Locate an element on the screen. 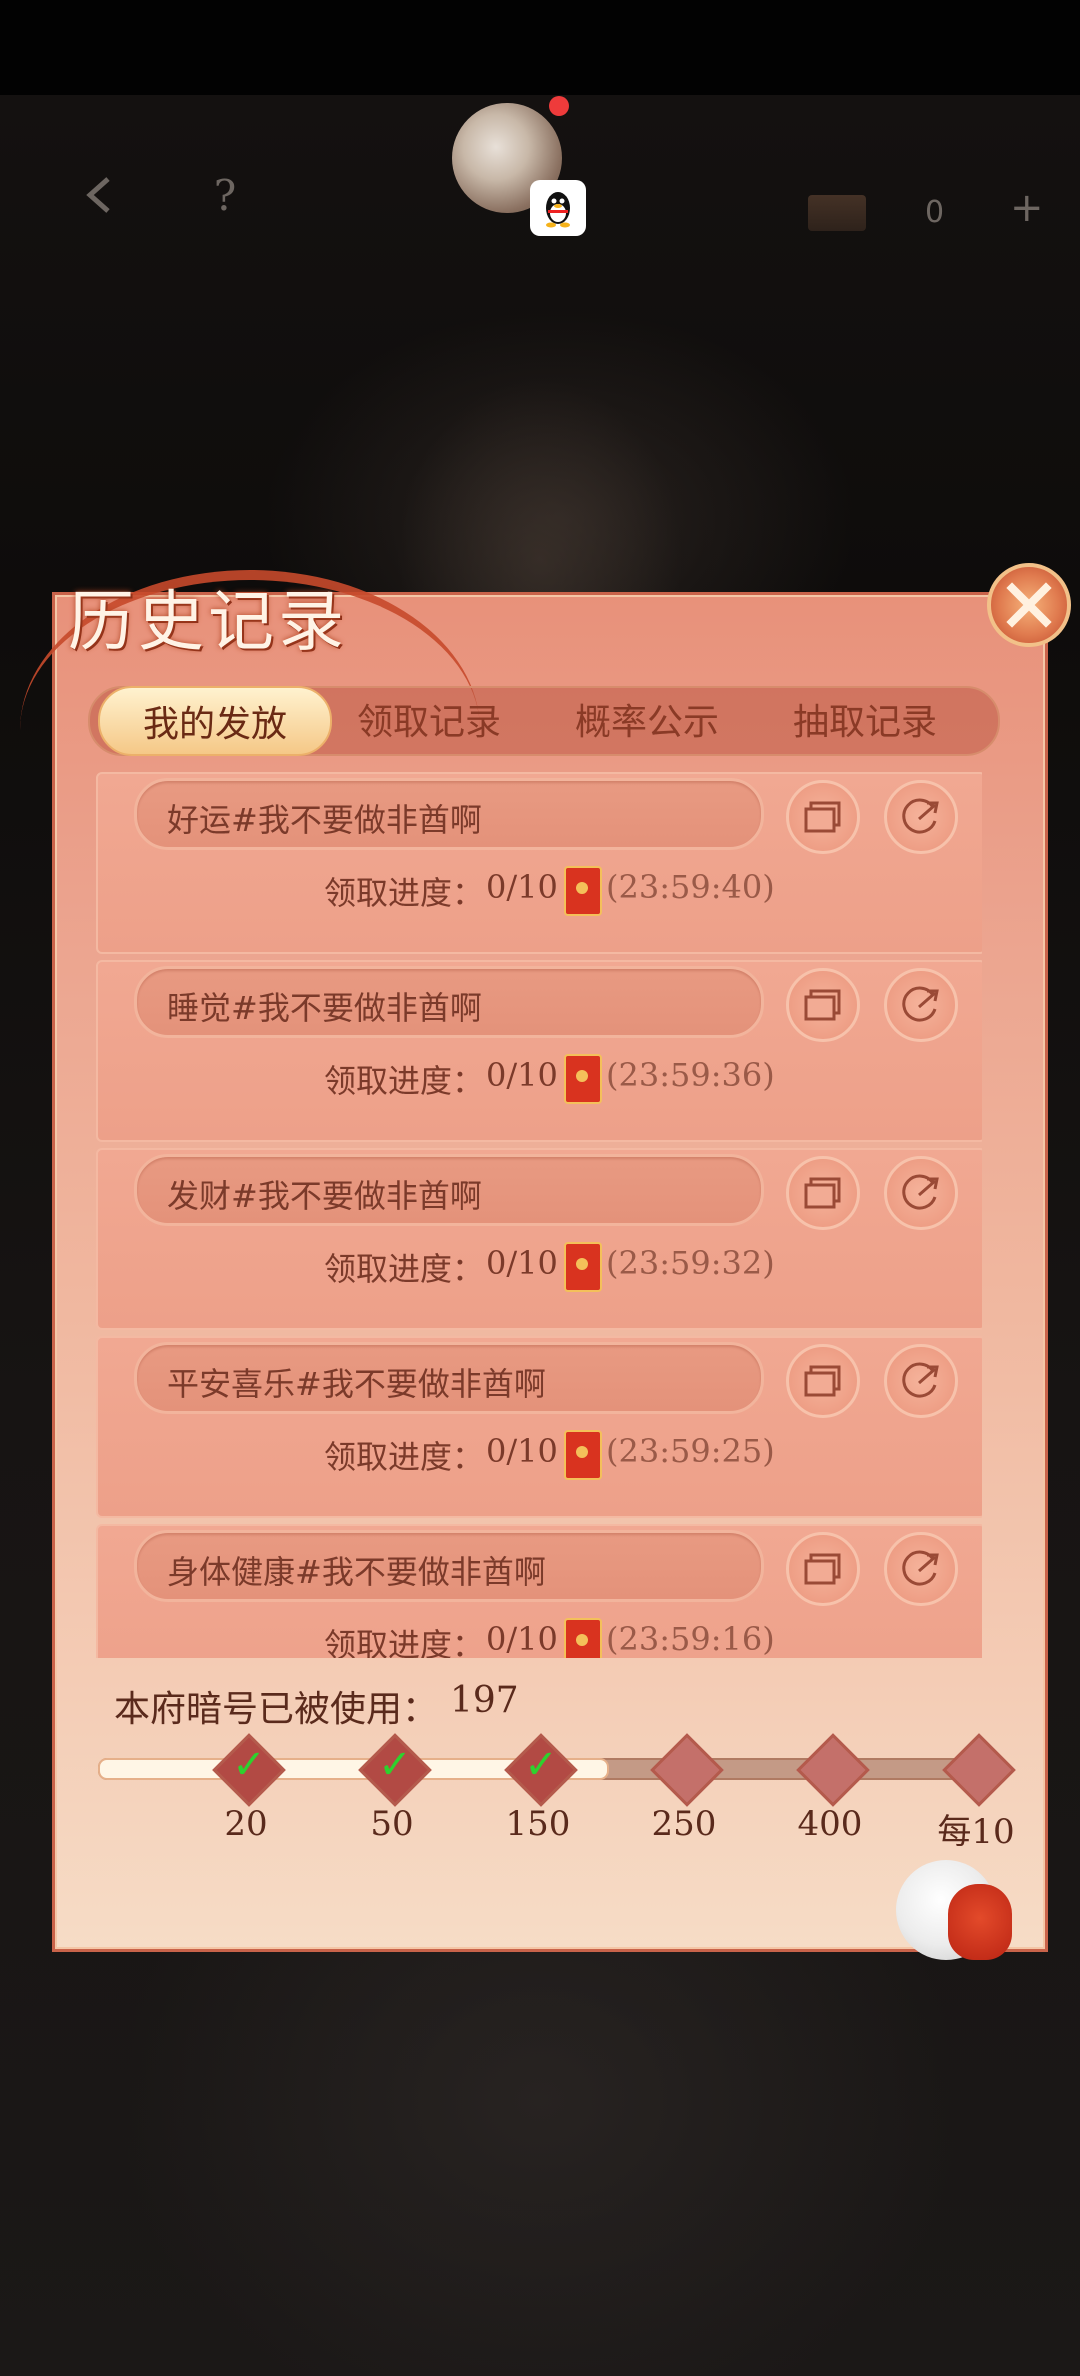  usage-label: 本府暗号已被使用： is located at coordinates (276, 1709).